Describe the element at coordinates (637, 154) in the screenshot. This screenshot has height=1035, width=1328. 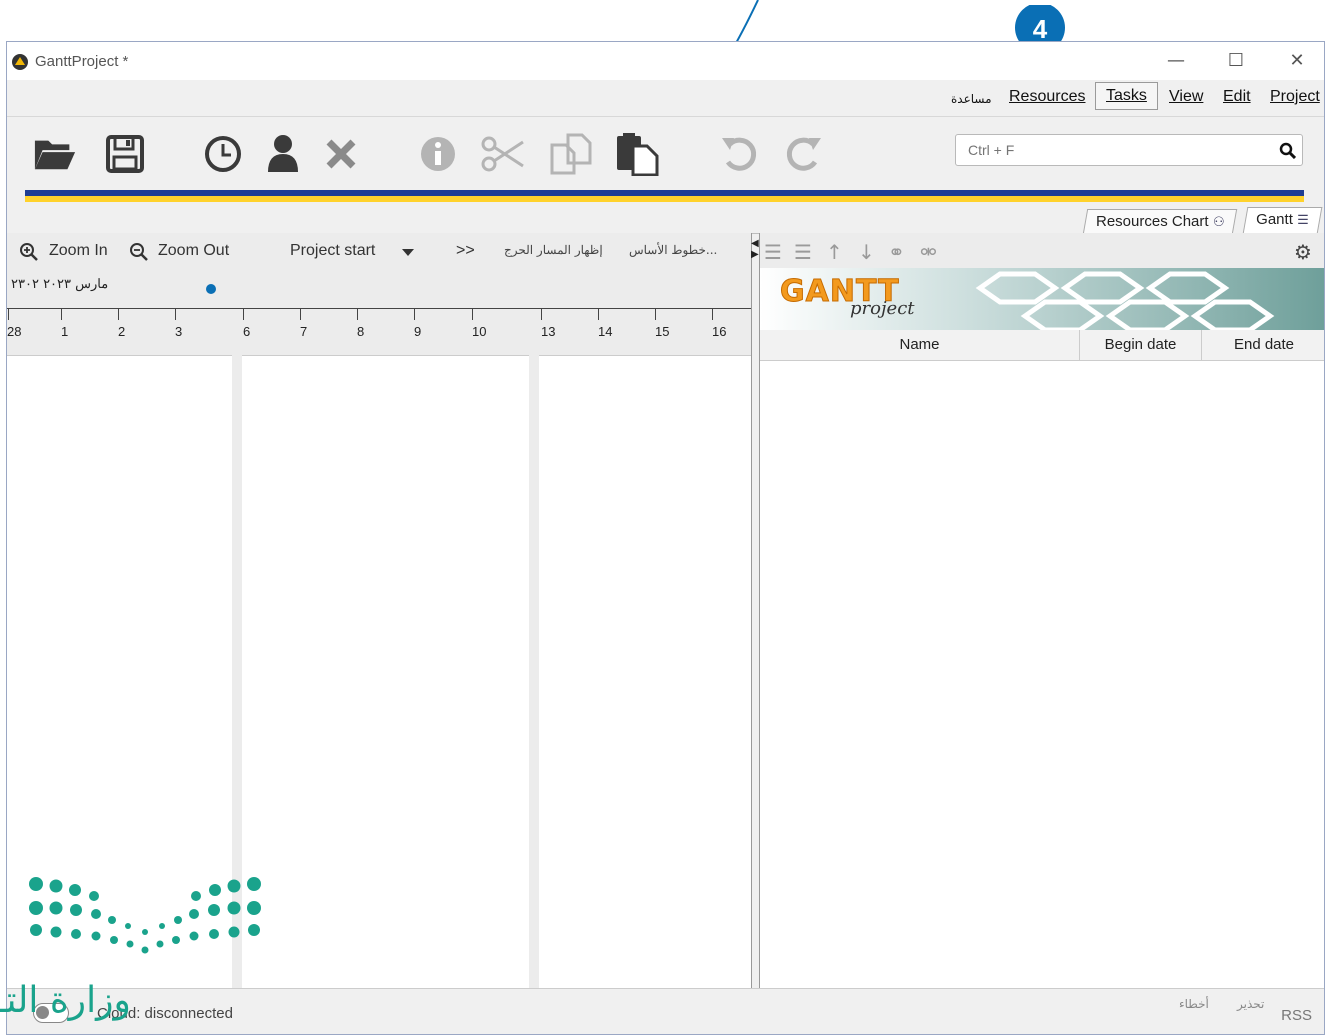
I see `paste-icon` at that location.